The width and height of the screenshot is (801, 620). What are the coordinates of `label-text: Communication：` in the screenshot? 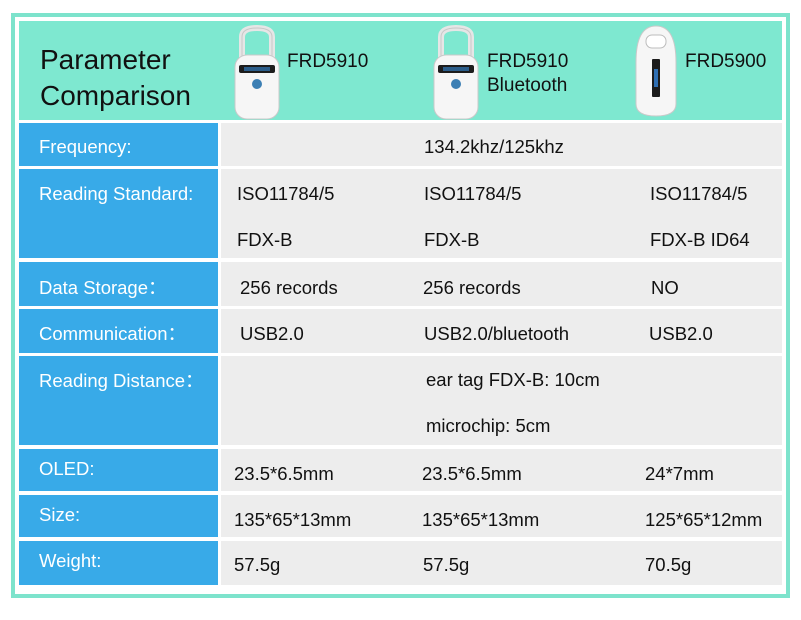 It's located at (113, 333).